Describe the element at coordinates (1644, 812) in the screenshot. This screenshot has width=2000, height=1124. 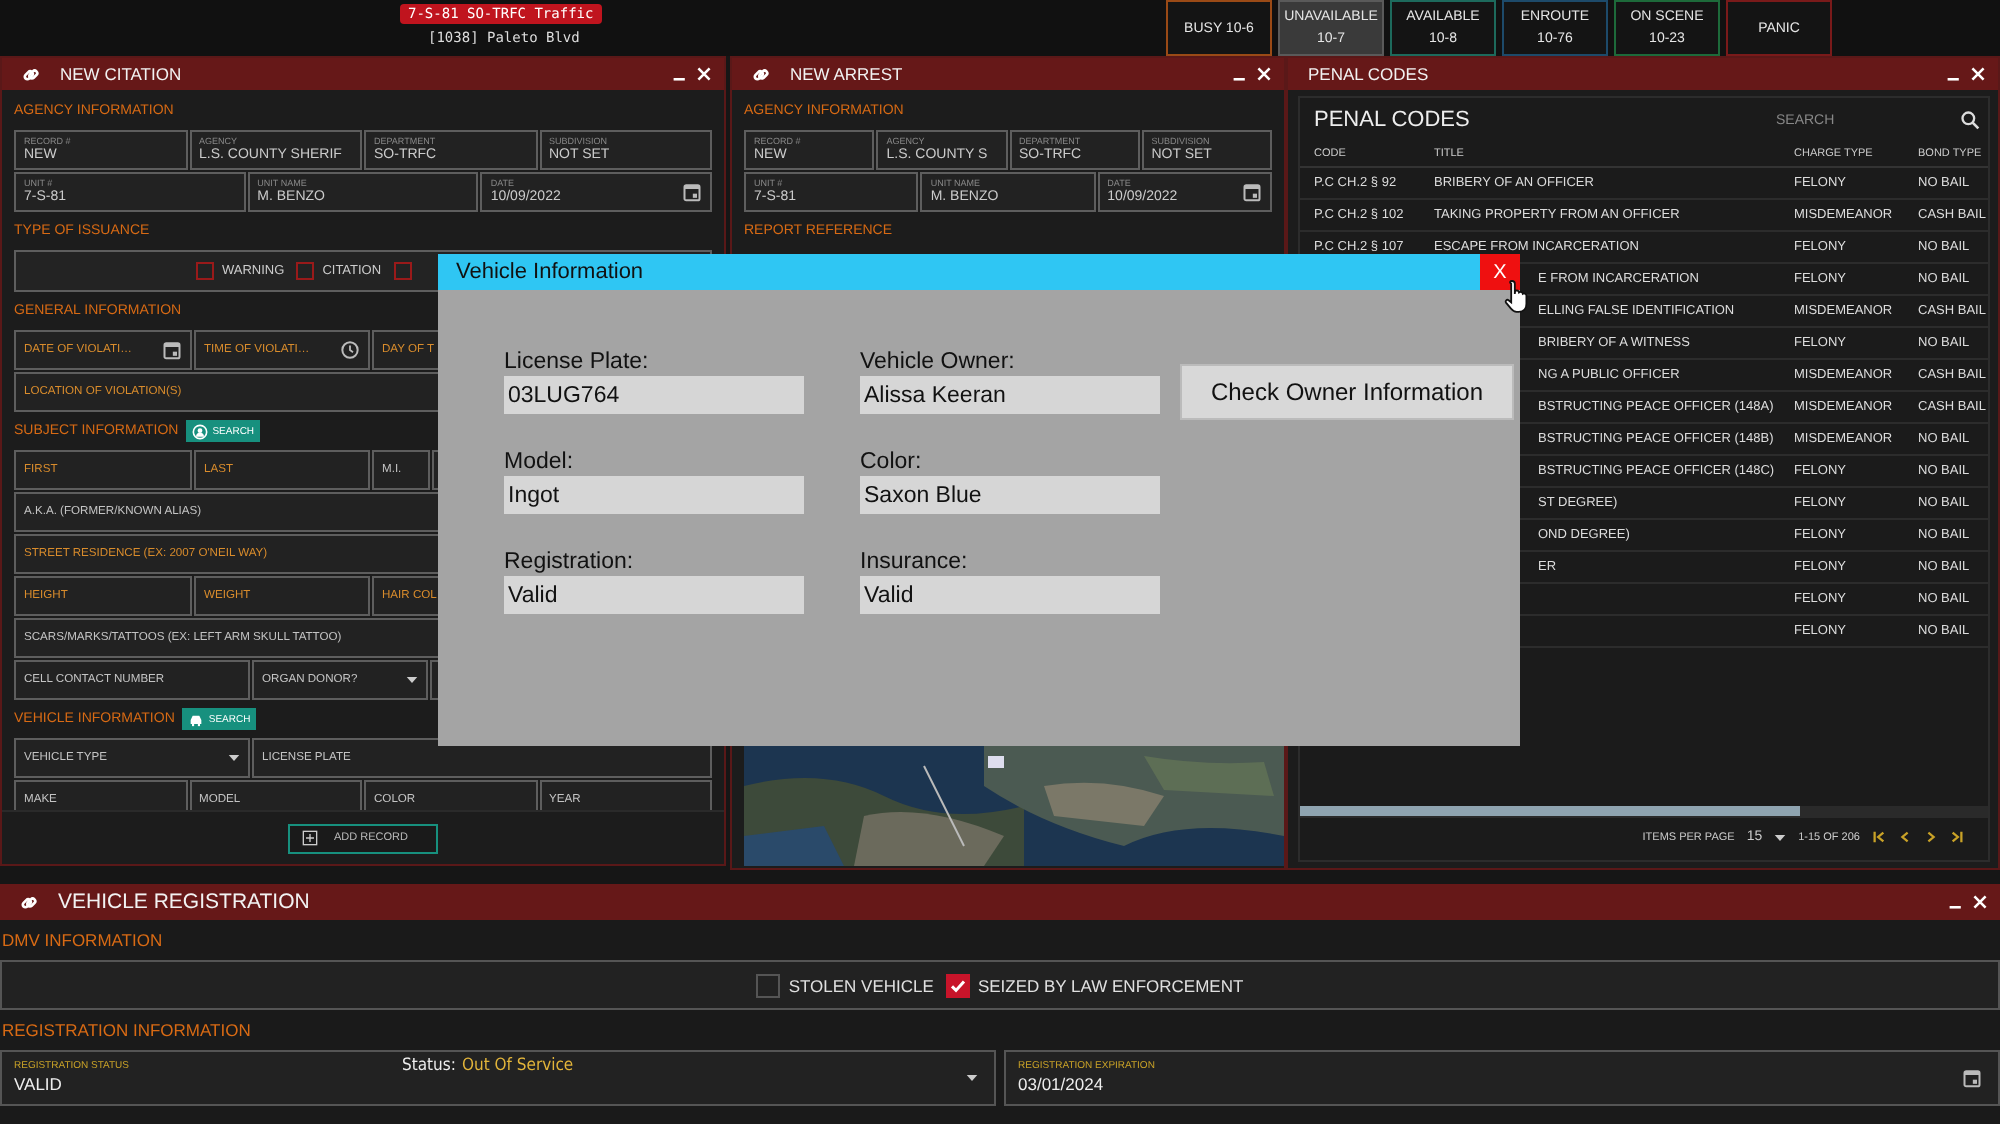
I see `scrollbar` at that location.